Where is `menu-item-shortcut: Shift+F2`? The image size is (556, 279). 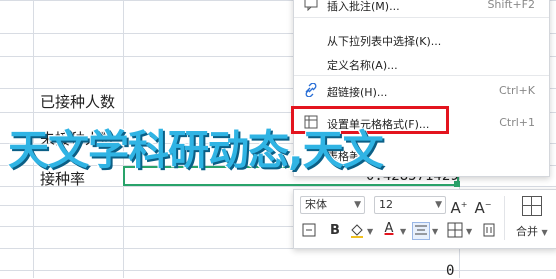
menu-item-shortcut: Shift+F2 is located at coordinates (511, 5).